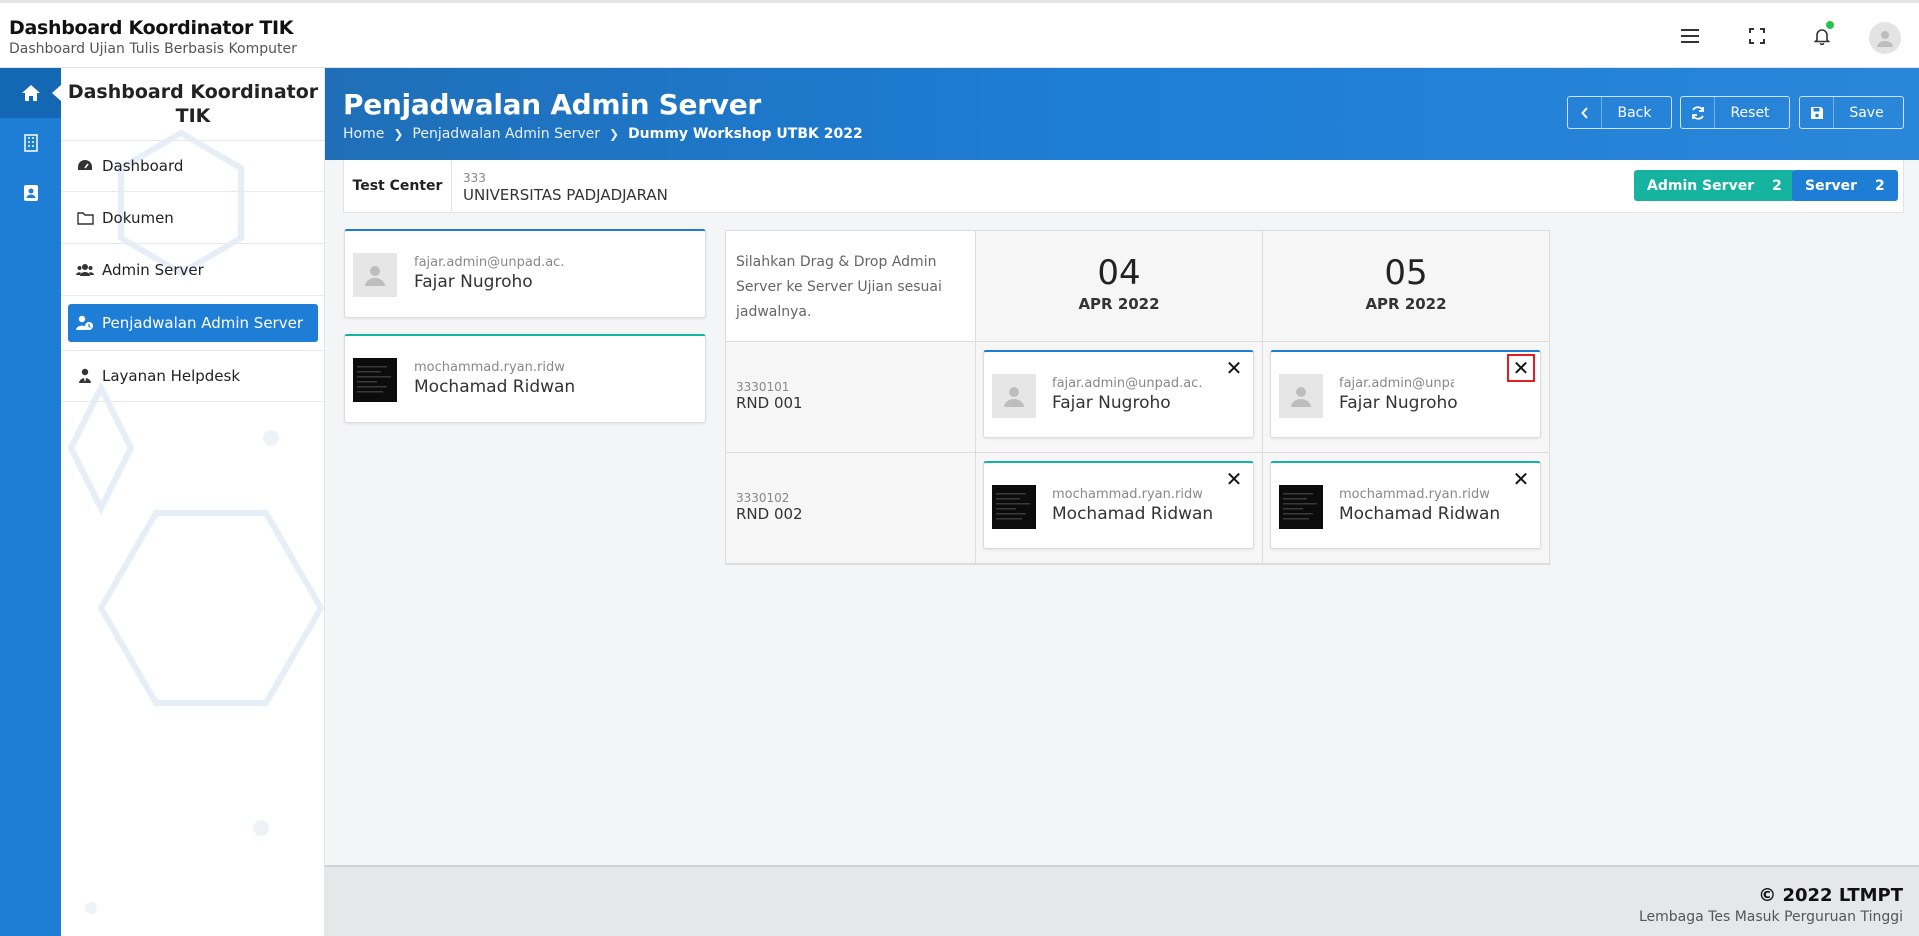 This screenshot has width=1919, height=936. I want to click on date-month: APR 2022, so click(1406, 304).